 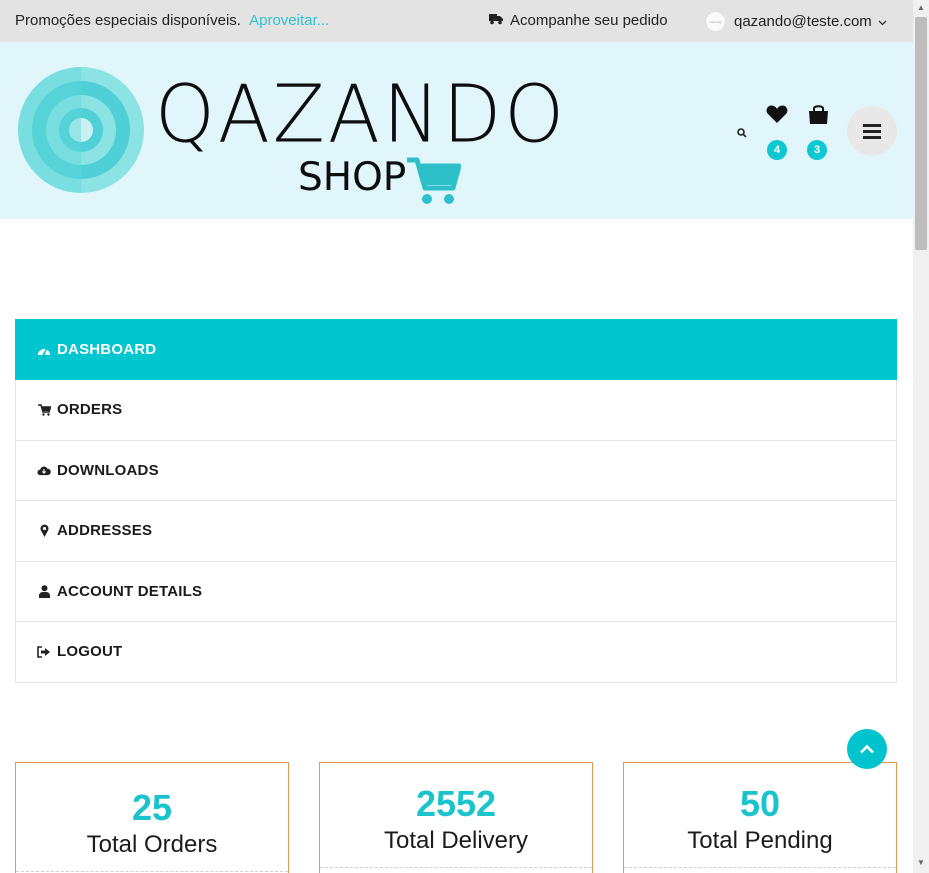 What do you see at coordinates (44, 350) in the screenshot?
I see `dashboard-icon` at bounding box center [44, 350].